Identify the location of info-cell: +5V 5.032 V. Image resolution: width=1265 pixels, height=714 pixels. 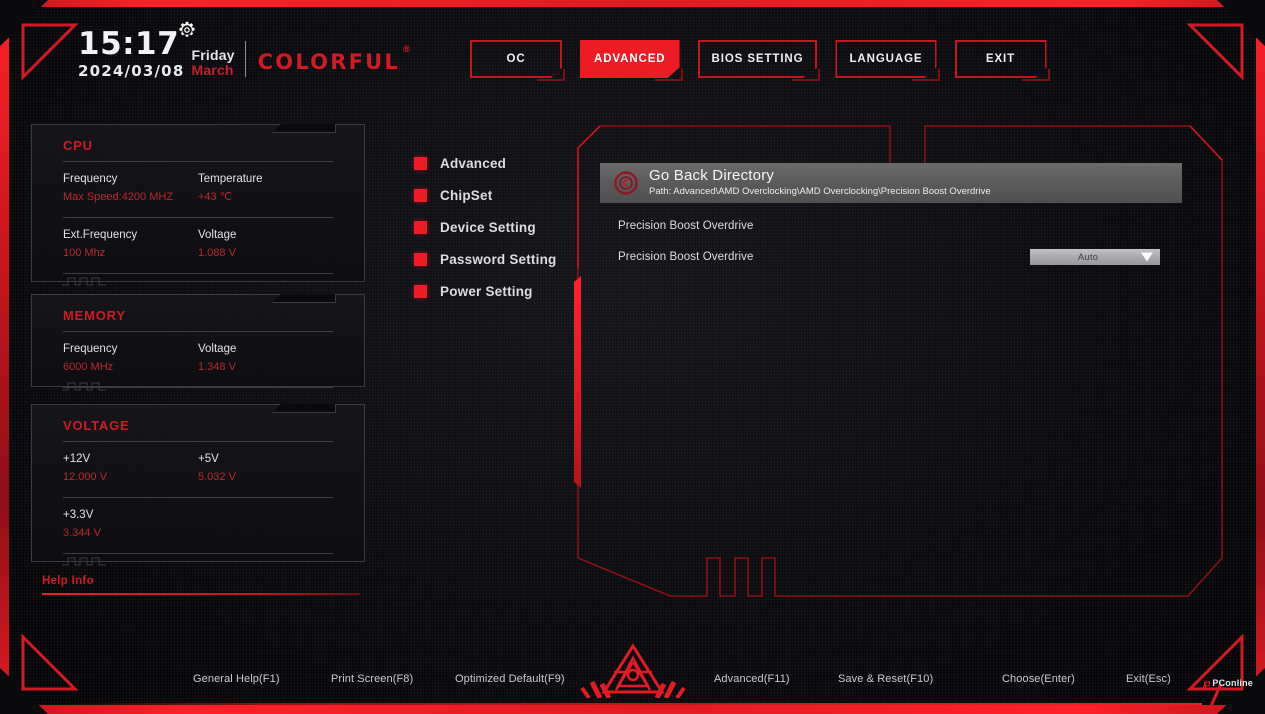
(265, 469).